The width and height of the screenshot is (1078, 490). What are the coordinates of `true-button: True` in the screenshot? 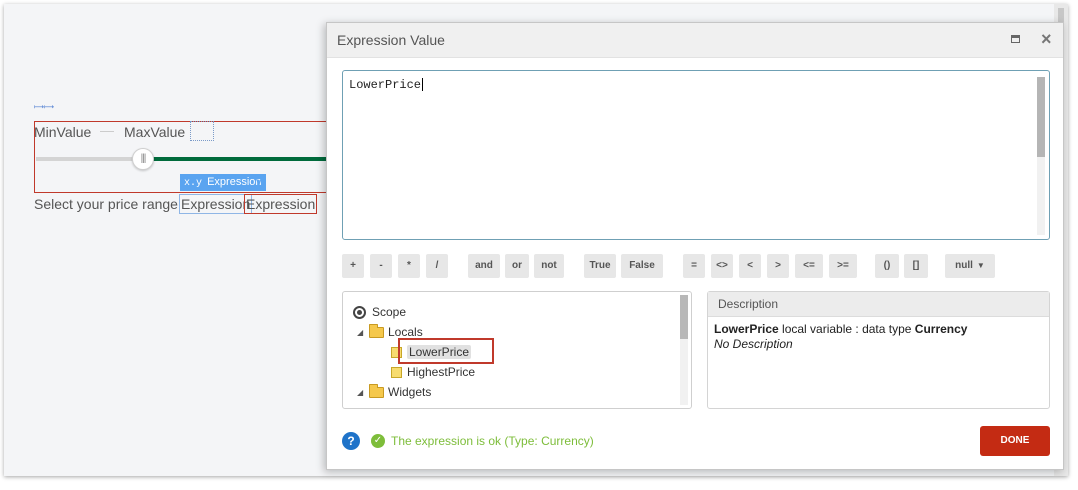 It's located at (600, 266).